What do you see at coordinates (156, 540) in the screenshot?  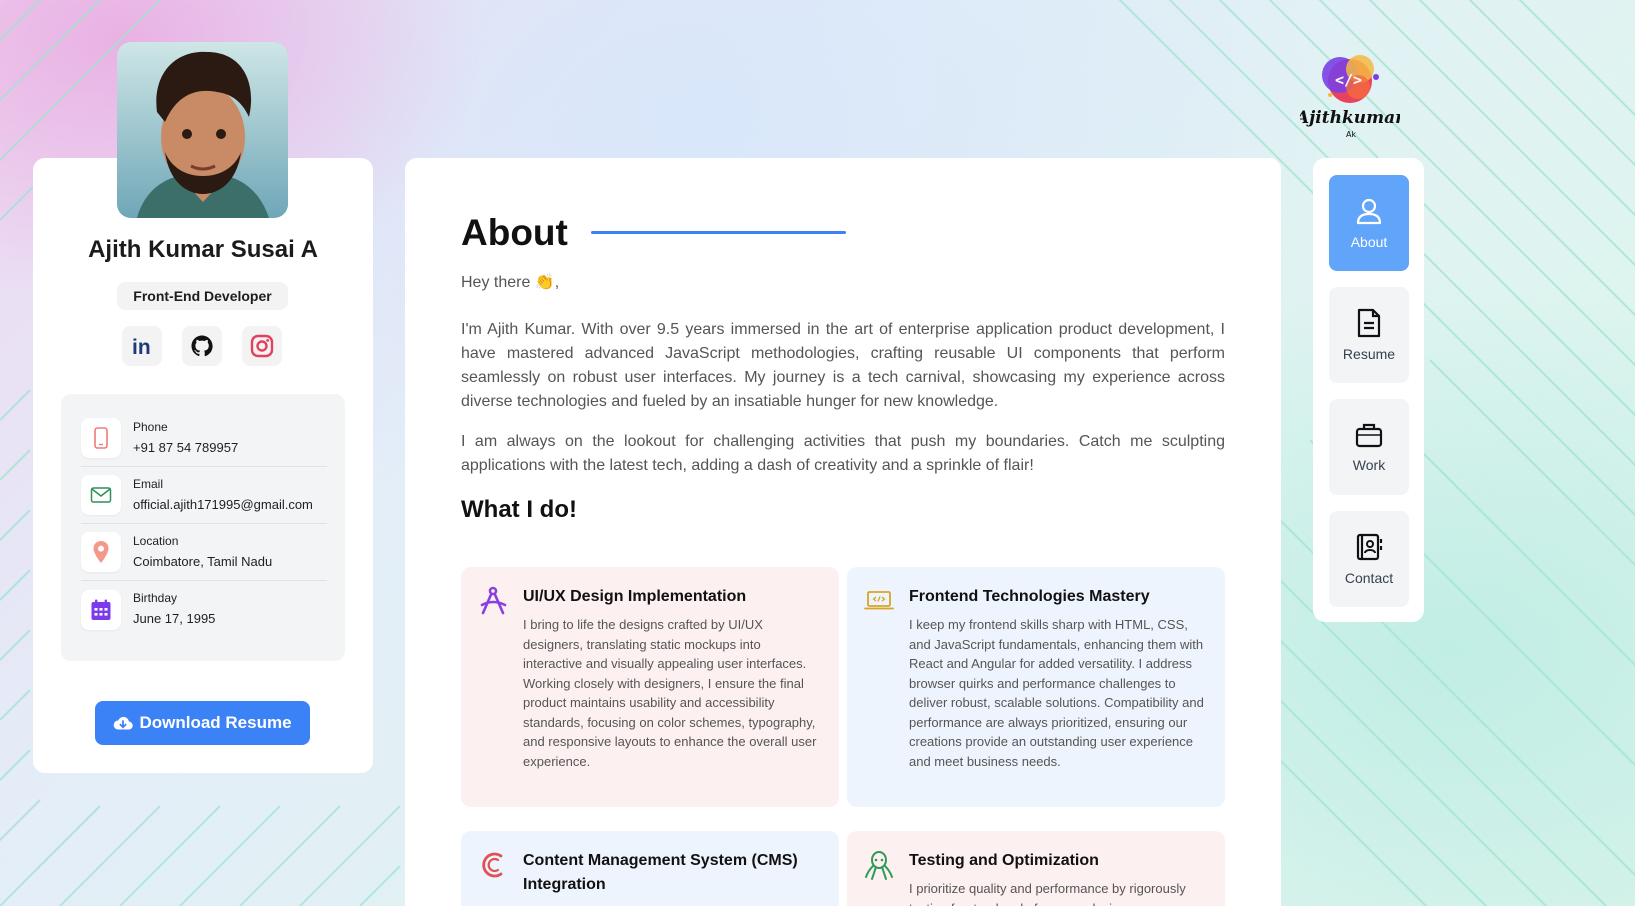 I see `contact-label: Location` at bounding box center [156, 540].